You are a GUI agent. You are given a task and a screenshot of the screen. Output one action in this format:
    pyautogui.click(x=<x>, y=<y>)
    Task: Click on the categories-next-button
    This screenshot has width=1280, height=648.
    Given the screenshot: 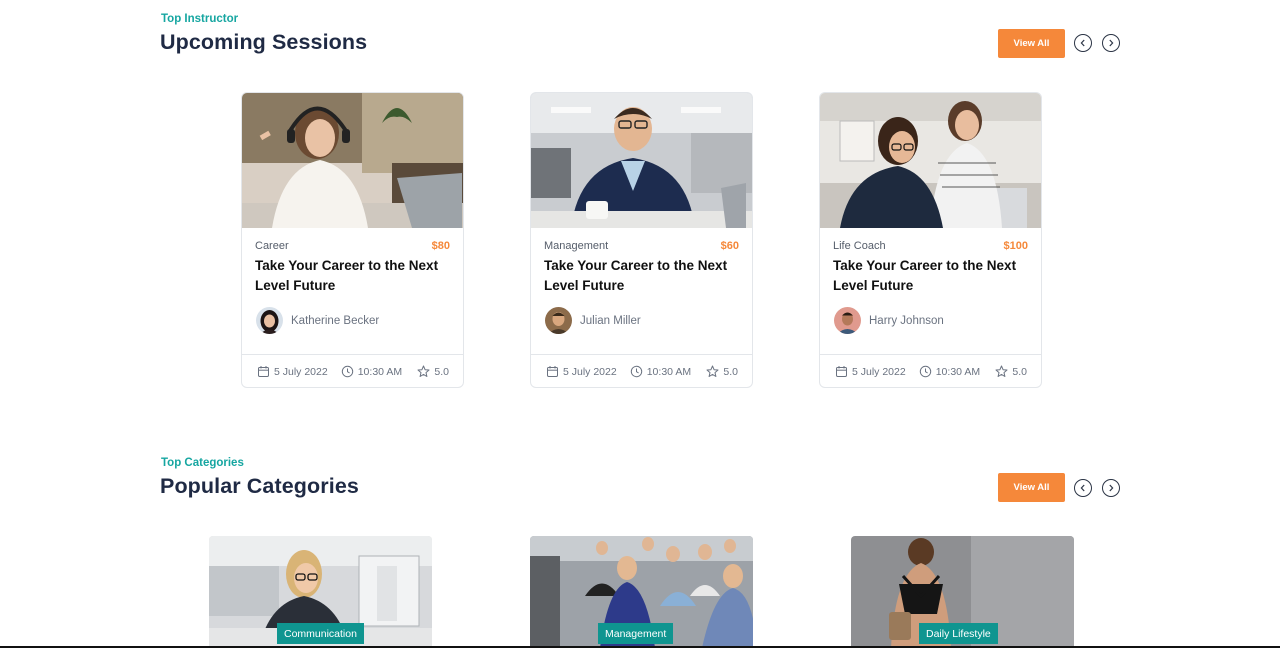 What is the action you would take?
    pyautogui.click(x=1111, y=488)
    